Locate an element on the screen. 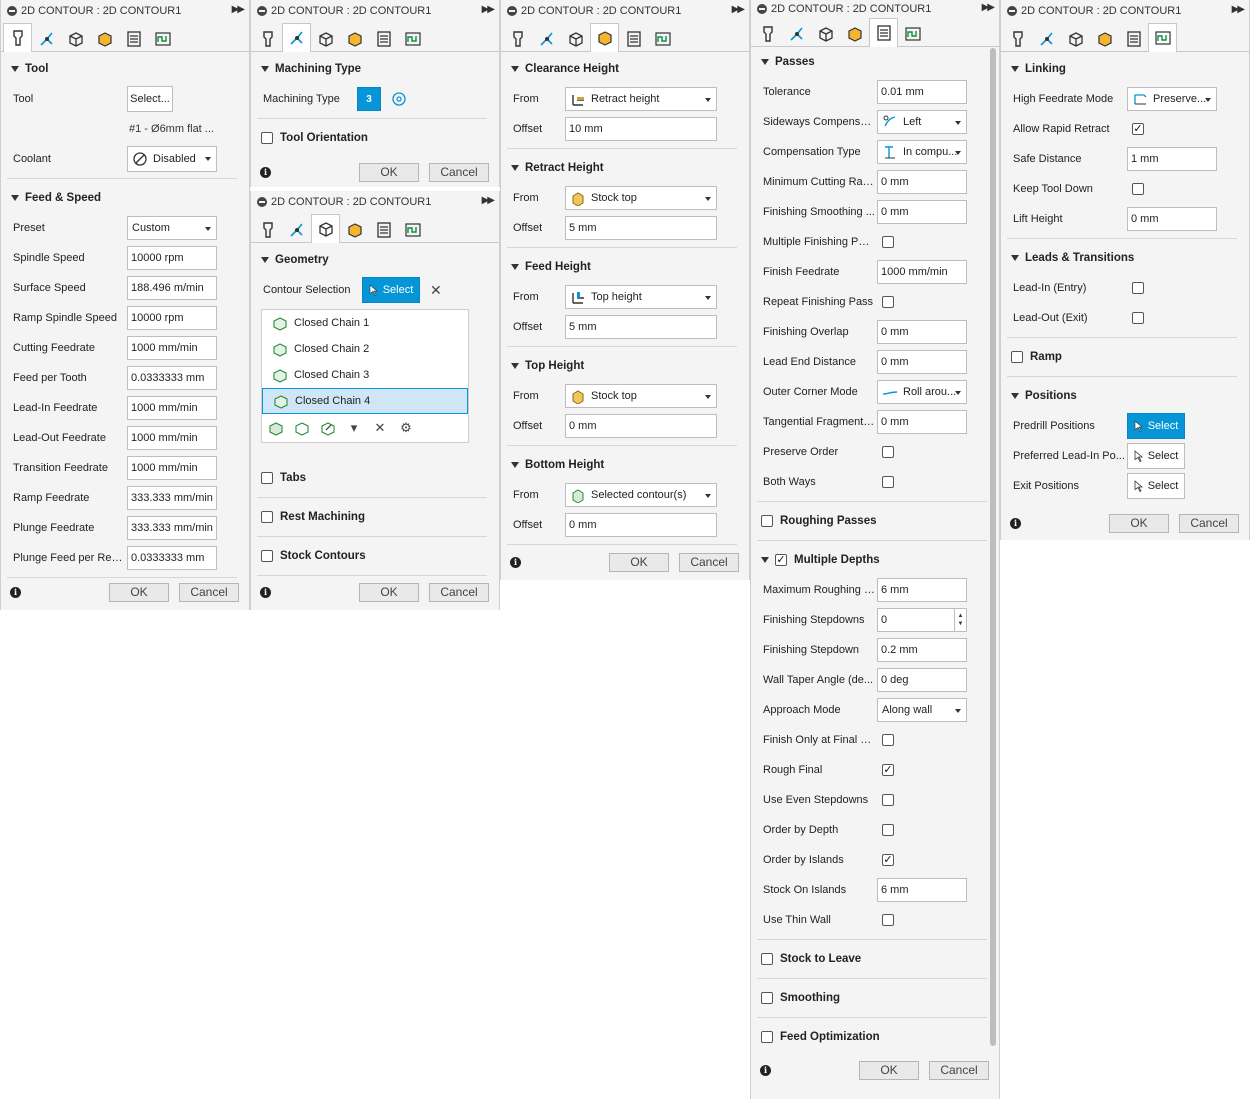 Image resolution: width=1250 pixels, height=1099 pixels. feed-height-header: Feed Height is located at coordinates (625, 267).